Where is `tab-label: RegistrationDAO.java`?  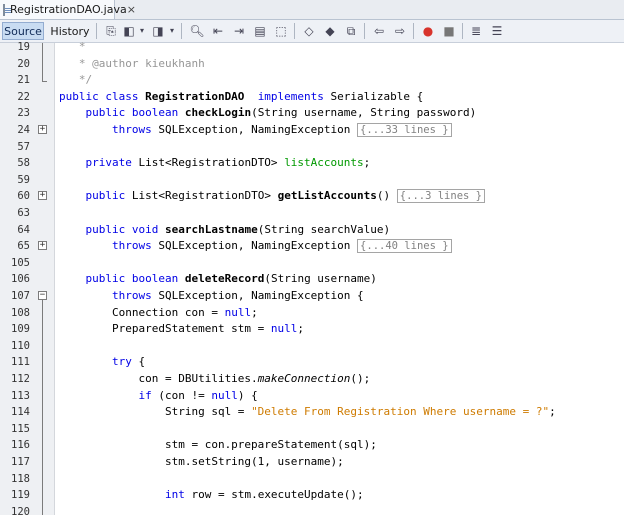
tab-label: RegistrationDAO.java is located at coordinates (68, 9).